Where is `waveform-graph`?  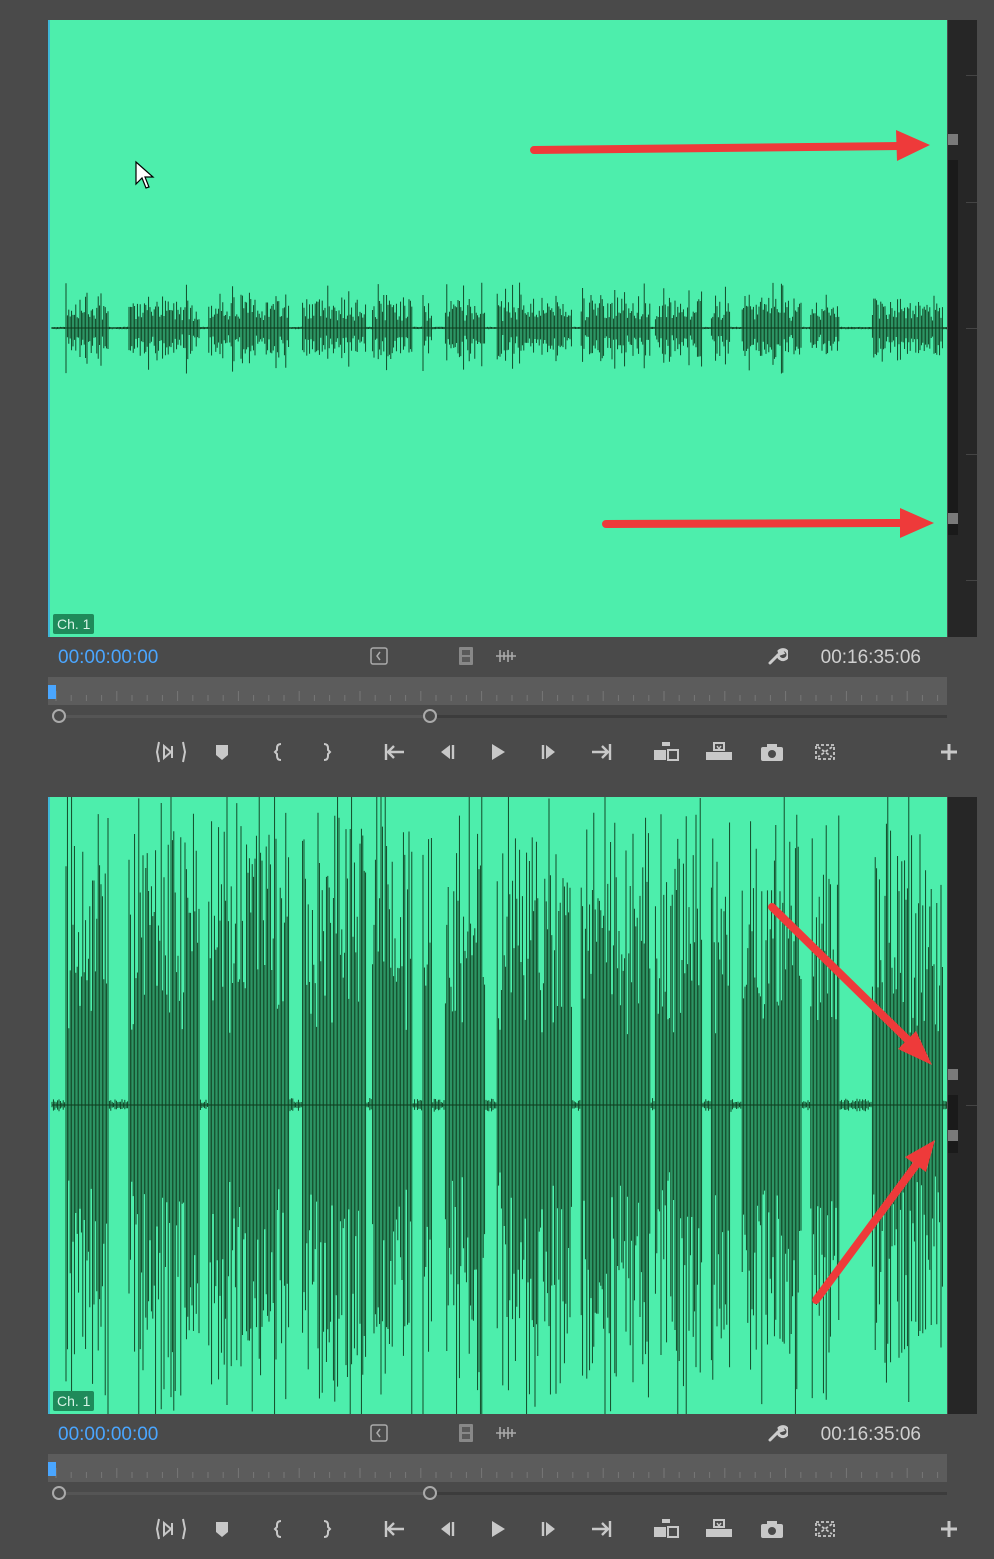
waveform-graph is located at coordinates (499, 328).